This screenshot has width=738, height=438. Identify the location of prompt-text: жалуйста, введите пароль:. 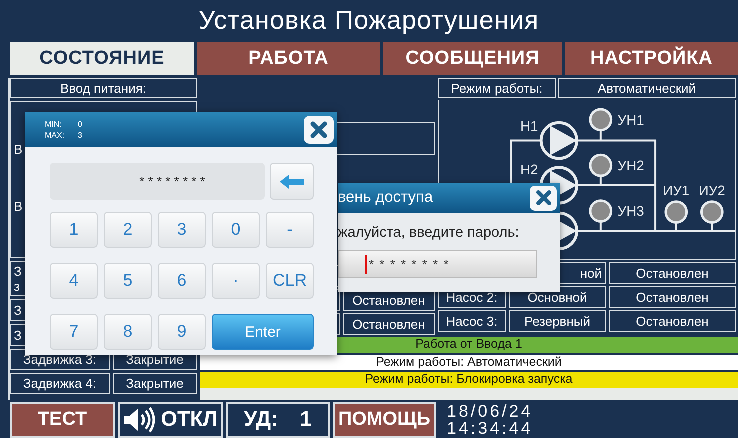
(429, 233).